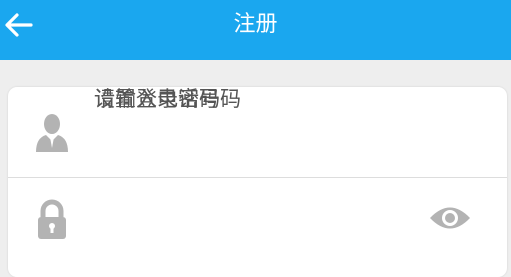 This screenshot has width=511, height=277. I want to click on show-password-toggle, so click(450, 218).